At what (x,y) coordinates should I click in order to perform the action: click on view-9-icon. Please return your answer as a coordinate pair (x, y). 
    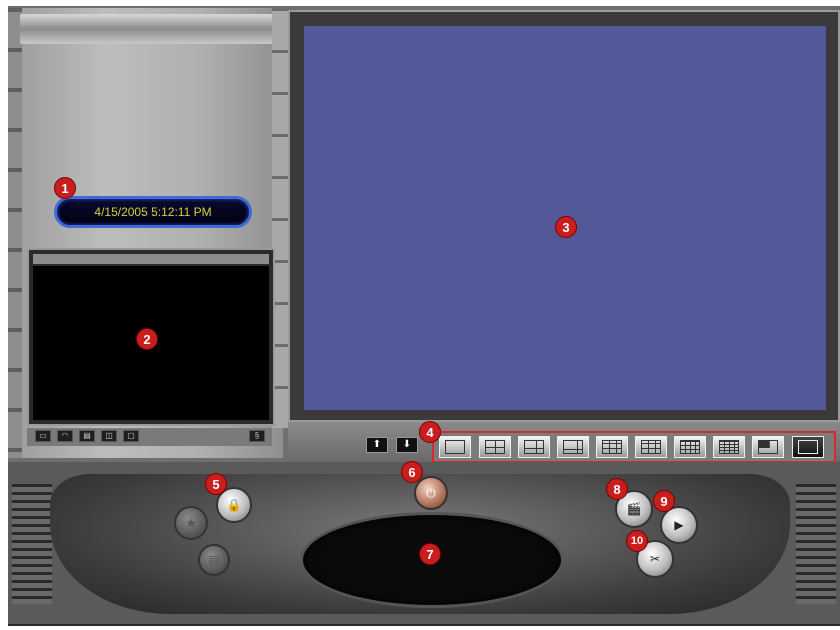
    Looking at the image, I should click on (612, 447).